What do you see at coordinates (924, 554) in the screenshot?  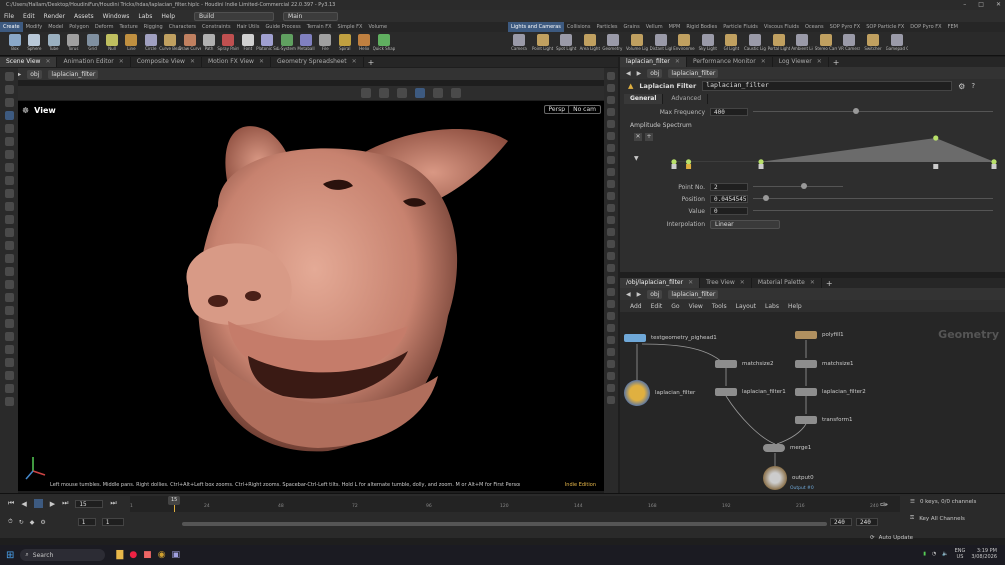 I see `tray-icon: ▮` at bounding box center [924, 554].